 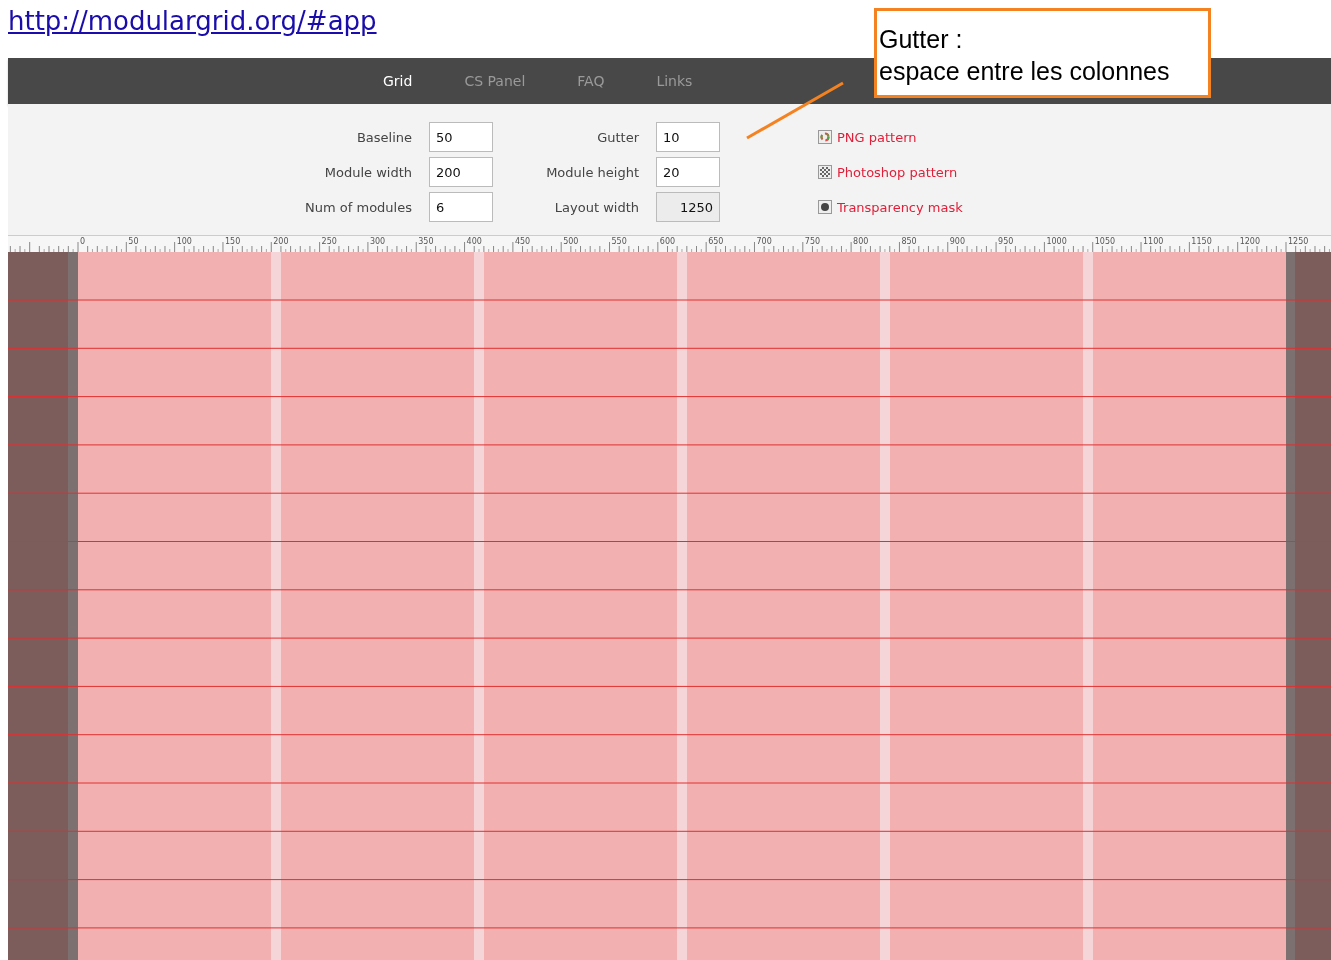 What do you see at coordinates (716, 241) in the screenshot?
I see `ruler-label: 650` at bounding box center [716, 241].